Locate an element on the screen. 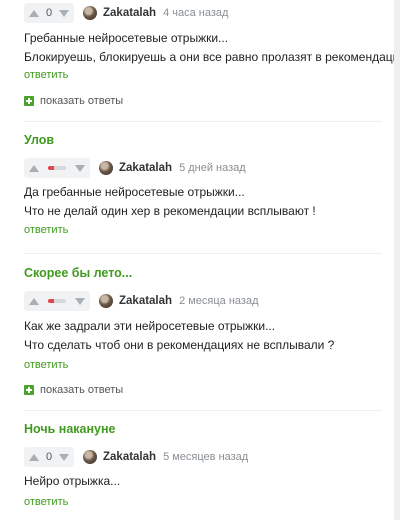 The image size is (400, 520). comment-time: 2 месяца назад is located at coordinates (218, 301).